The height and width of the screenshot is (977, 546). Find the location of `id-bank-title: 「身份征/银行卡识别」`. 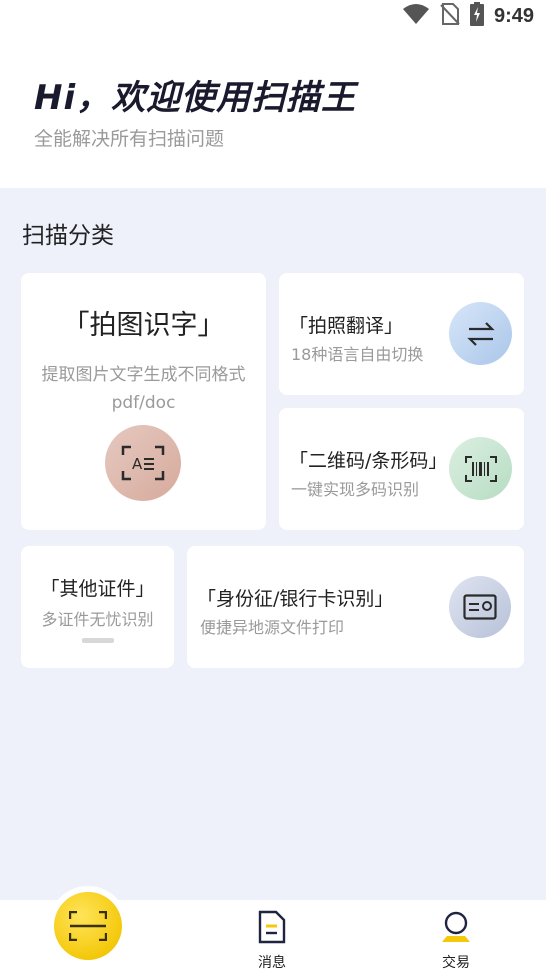

id-bank-title: 「身份征/银行卡识别」 is located at coordinates (295, 599).